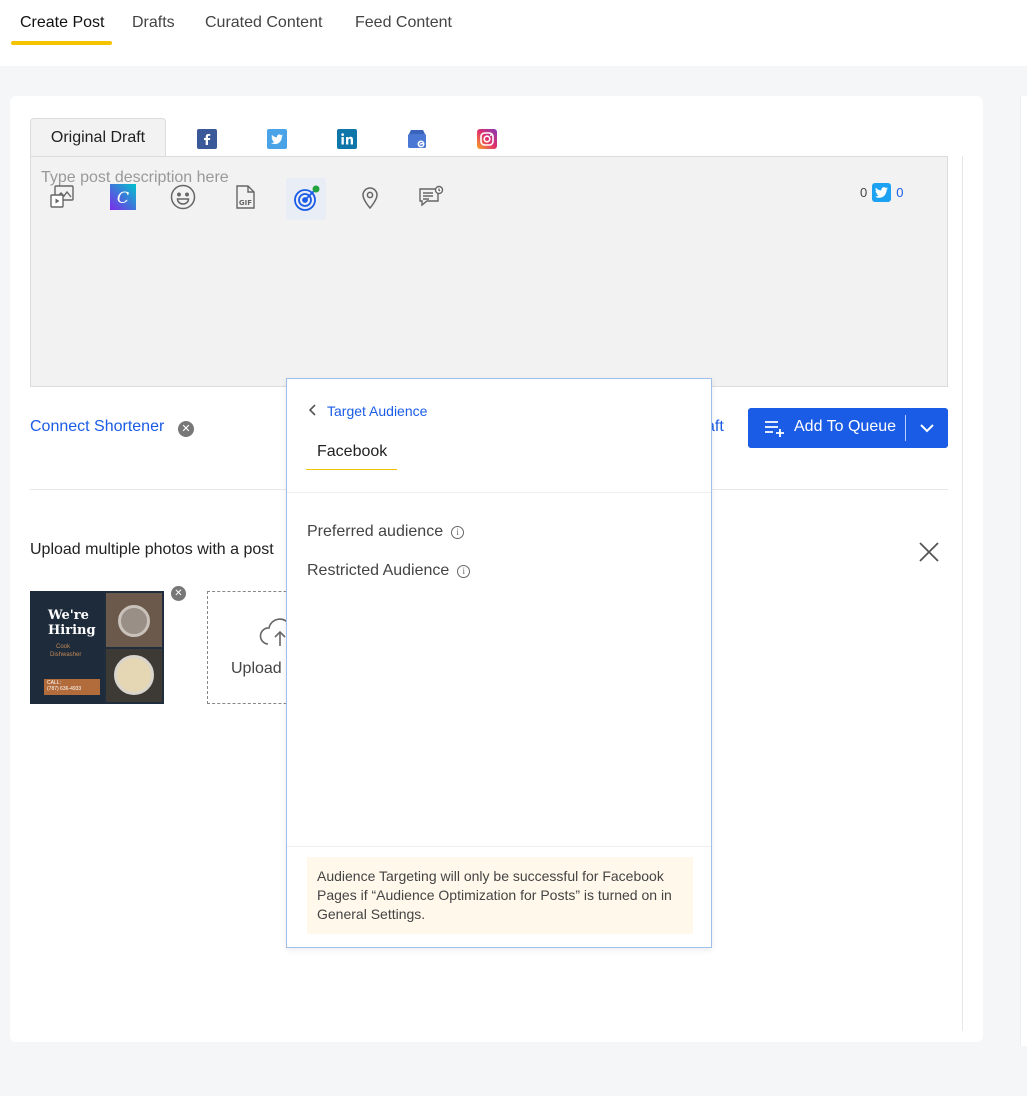 The image size is (1027, 1096). I want to click on flyer-headline: We're Hiring, so click(72, 623).